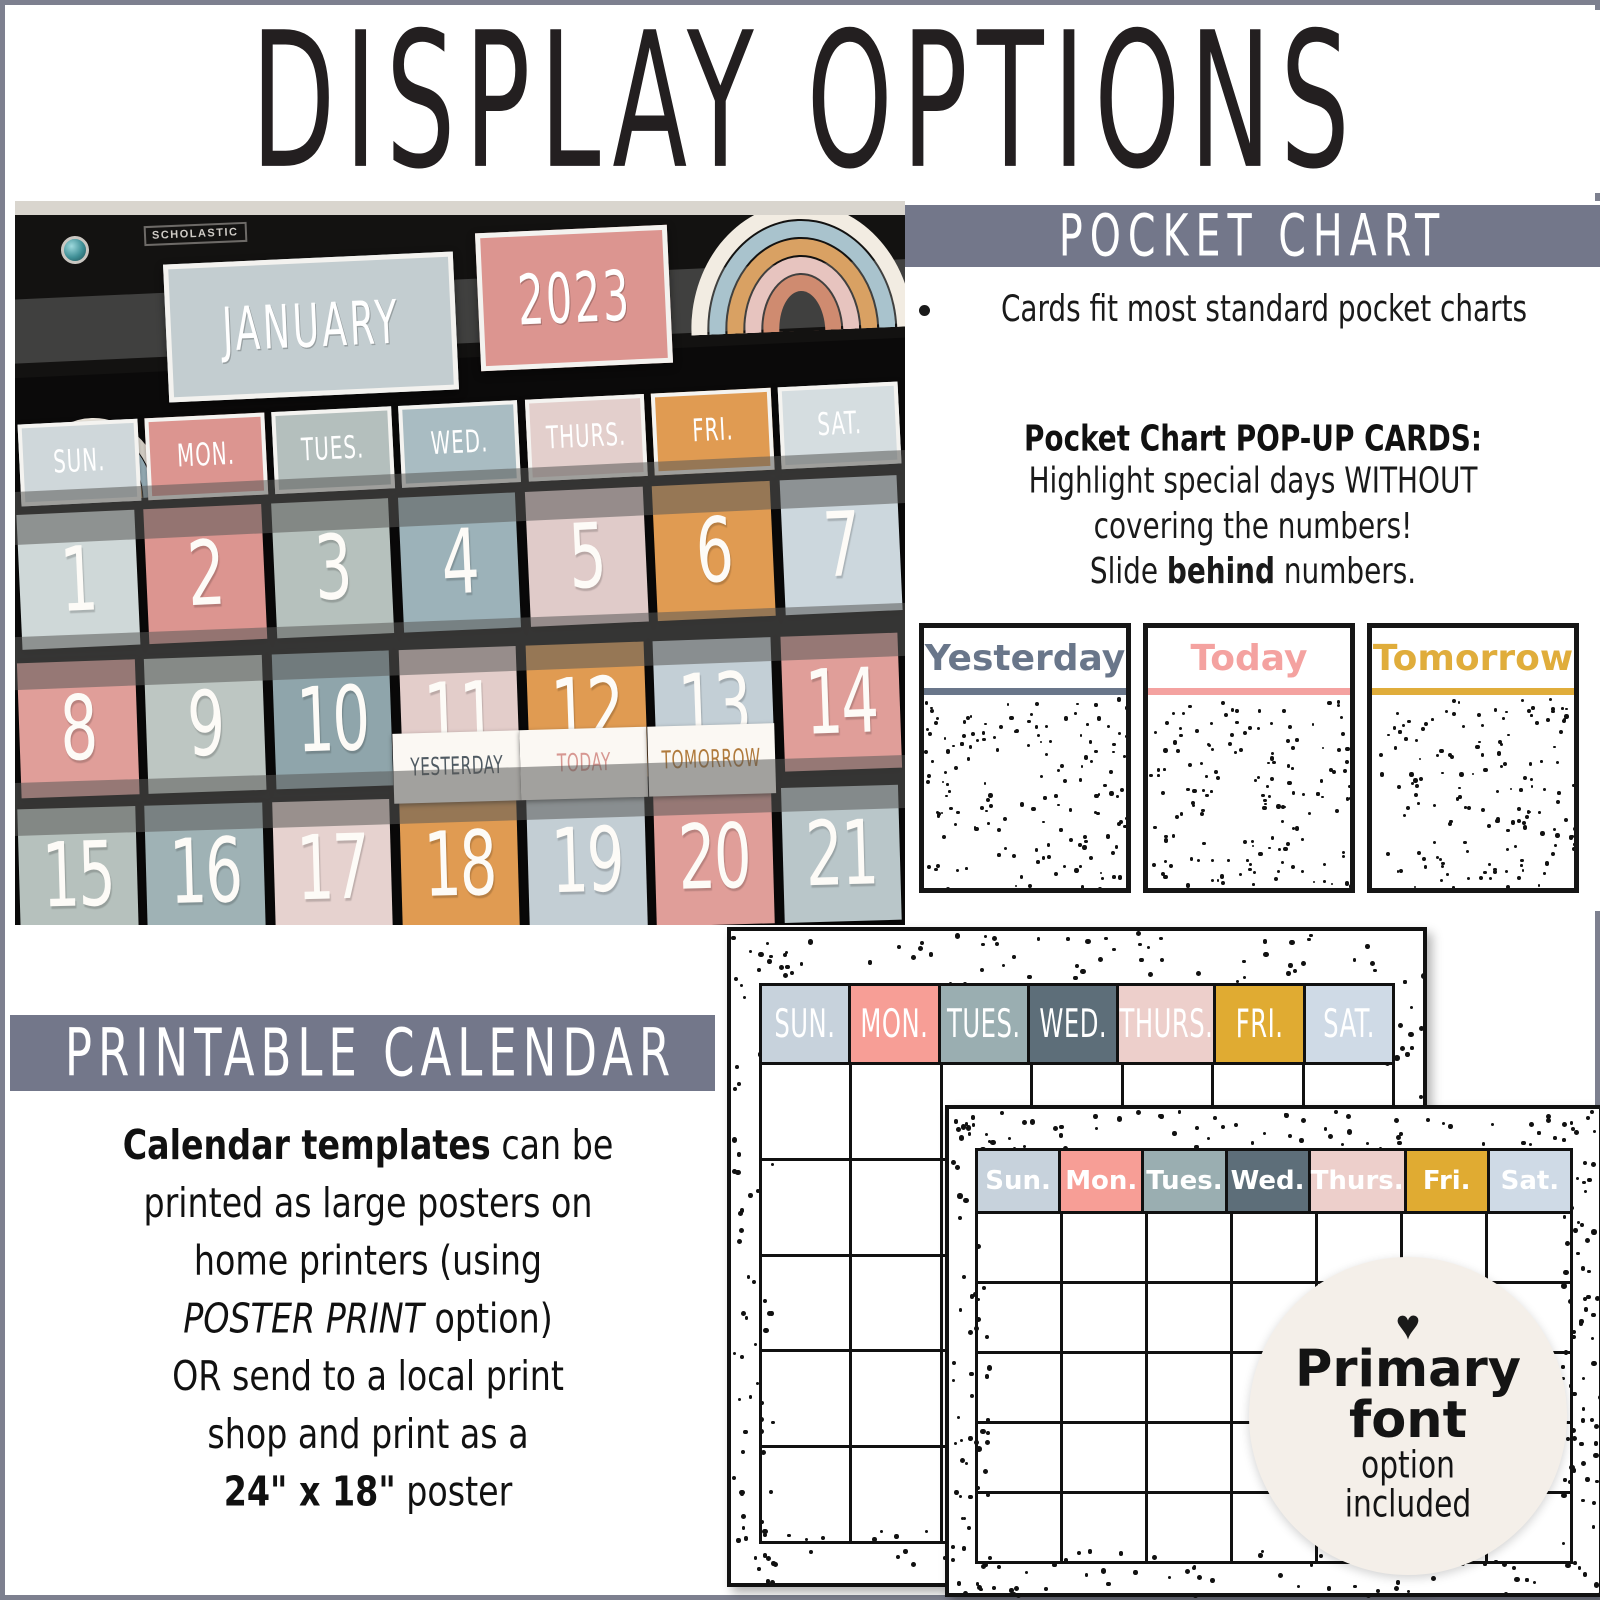 The image size is (1600, 1600). I want to click on page-title-text: DISPLAY OPTIONS, so click(805, 105).